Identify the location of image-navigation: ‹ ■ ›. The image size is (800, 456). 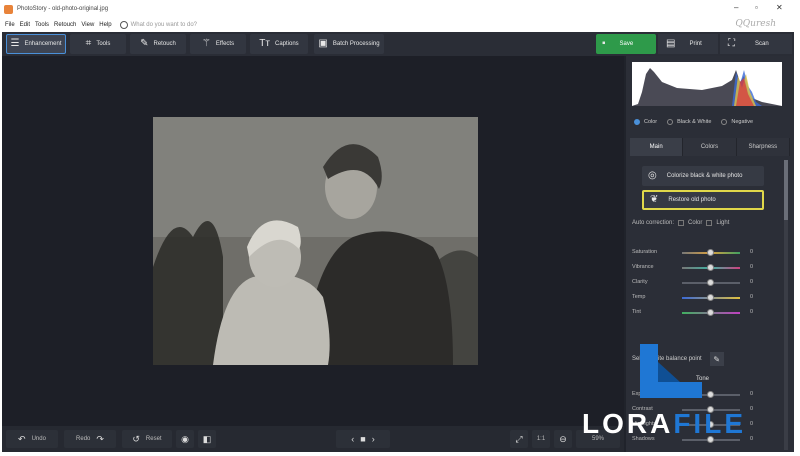
(363, 439).